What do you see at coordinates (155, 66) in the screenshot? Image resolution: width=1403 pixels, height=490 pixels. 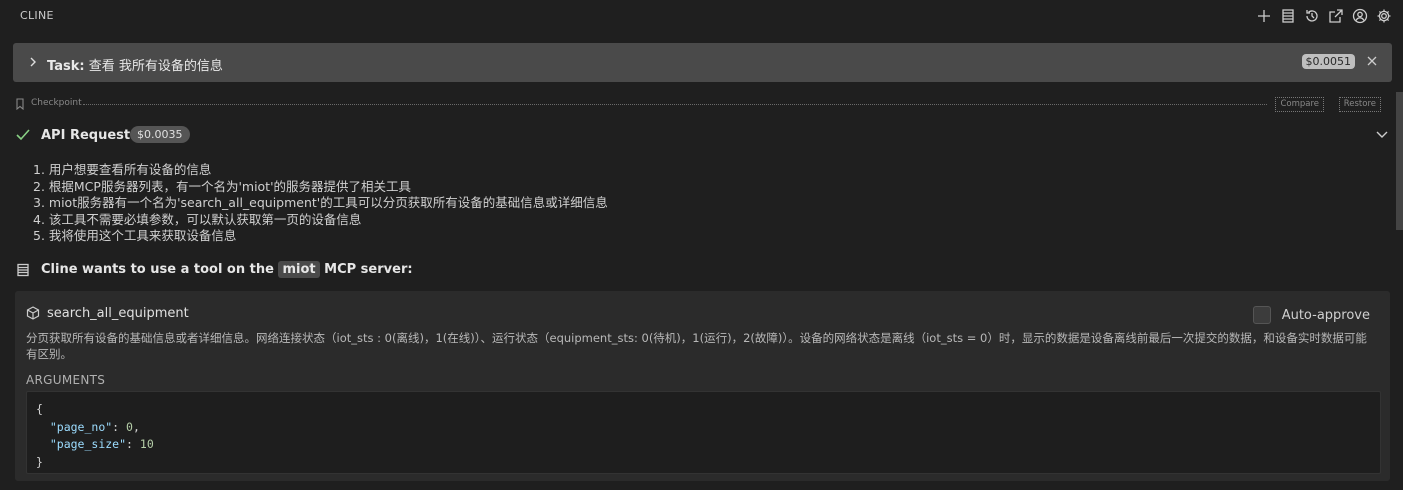 I see `task-text: 查看 我所有设备的信息` at bounding box center [155, 66].